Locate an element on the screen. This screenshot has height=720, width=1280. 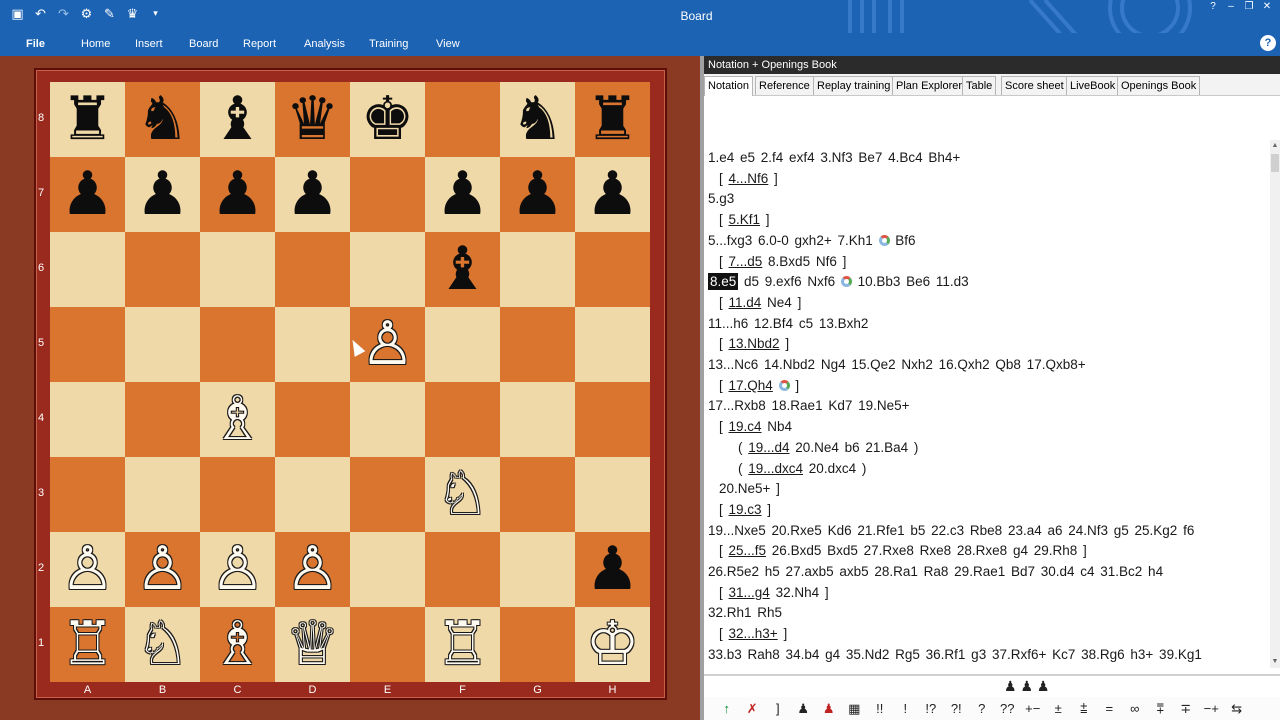
black-piece: ♝ is located at coordinates (463, 269).